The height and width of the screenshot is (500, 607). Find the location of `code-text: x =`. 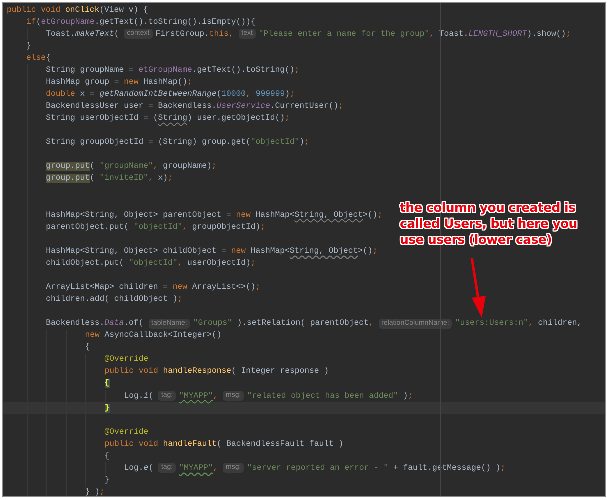

code-text: x = is located at coordinates (88, 94).